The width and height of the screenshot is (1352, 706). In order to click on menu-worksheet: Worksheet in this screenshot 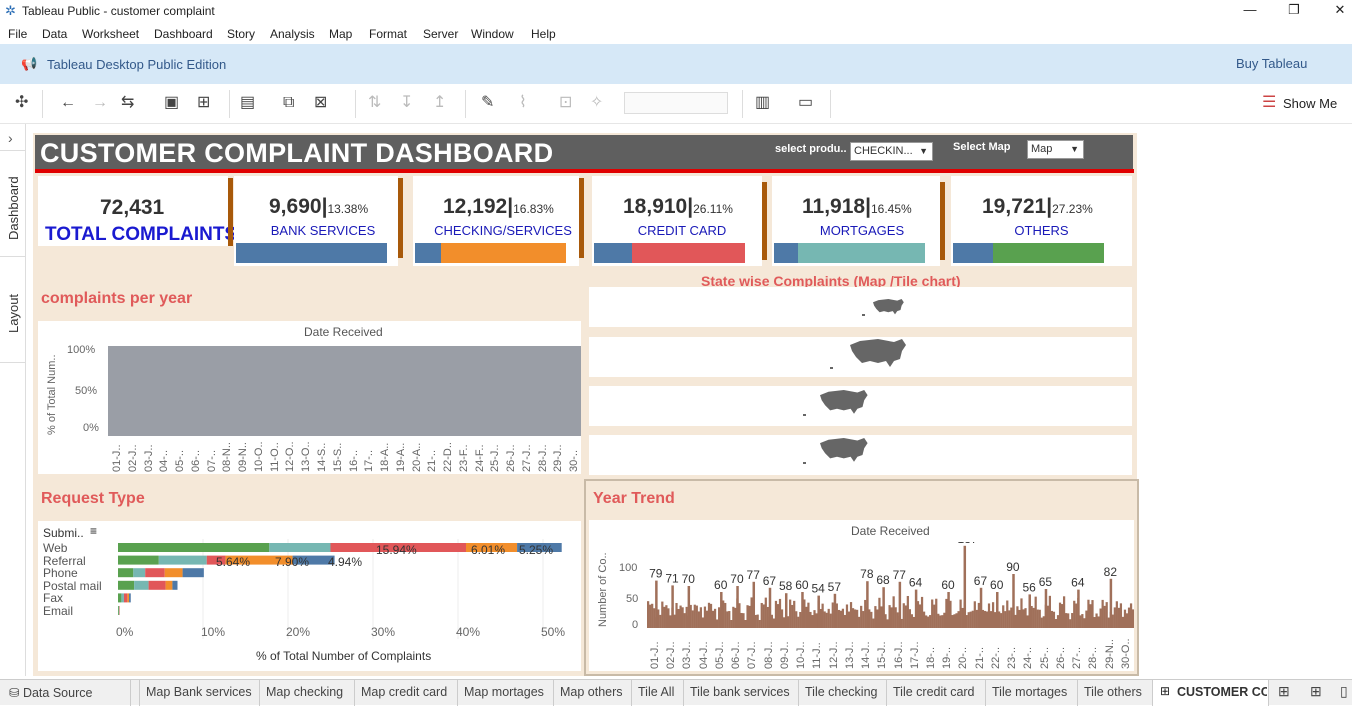, I will do `click(110, 34)`.